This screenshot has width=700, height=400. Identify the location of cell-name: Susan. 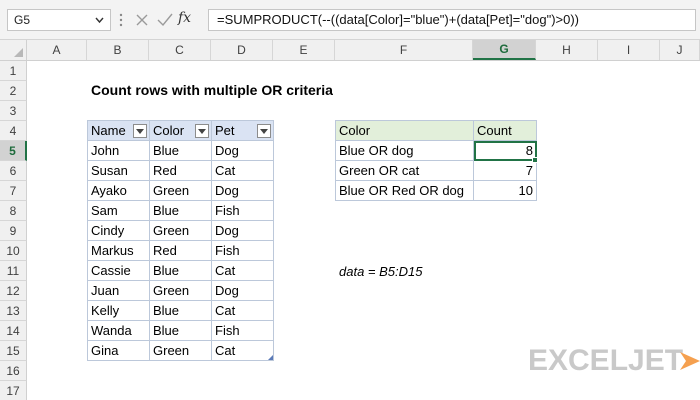
(118, 170).